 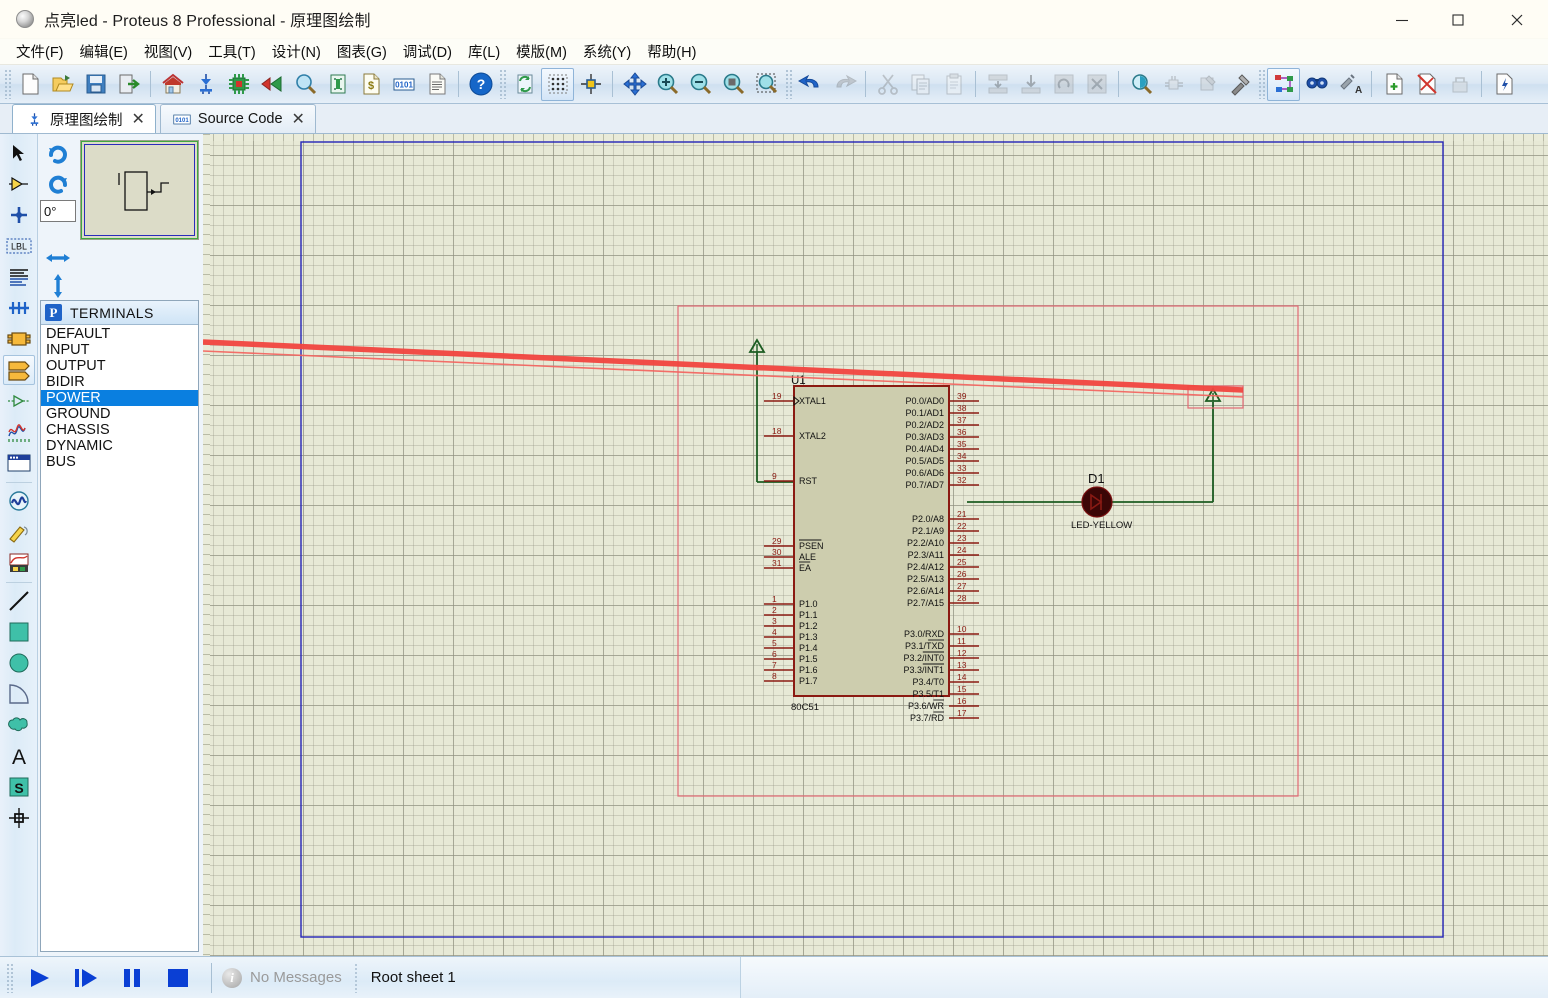 What do you see at coordinates (58, 258) in the screenshot?
I see `mirror-horizontal-icon` at bounding box center [58, 258].